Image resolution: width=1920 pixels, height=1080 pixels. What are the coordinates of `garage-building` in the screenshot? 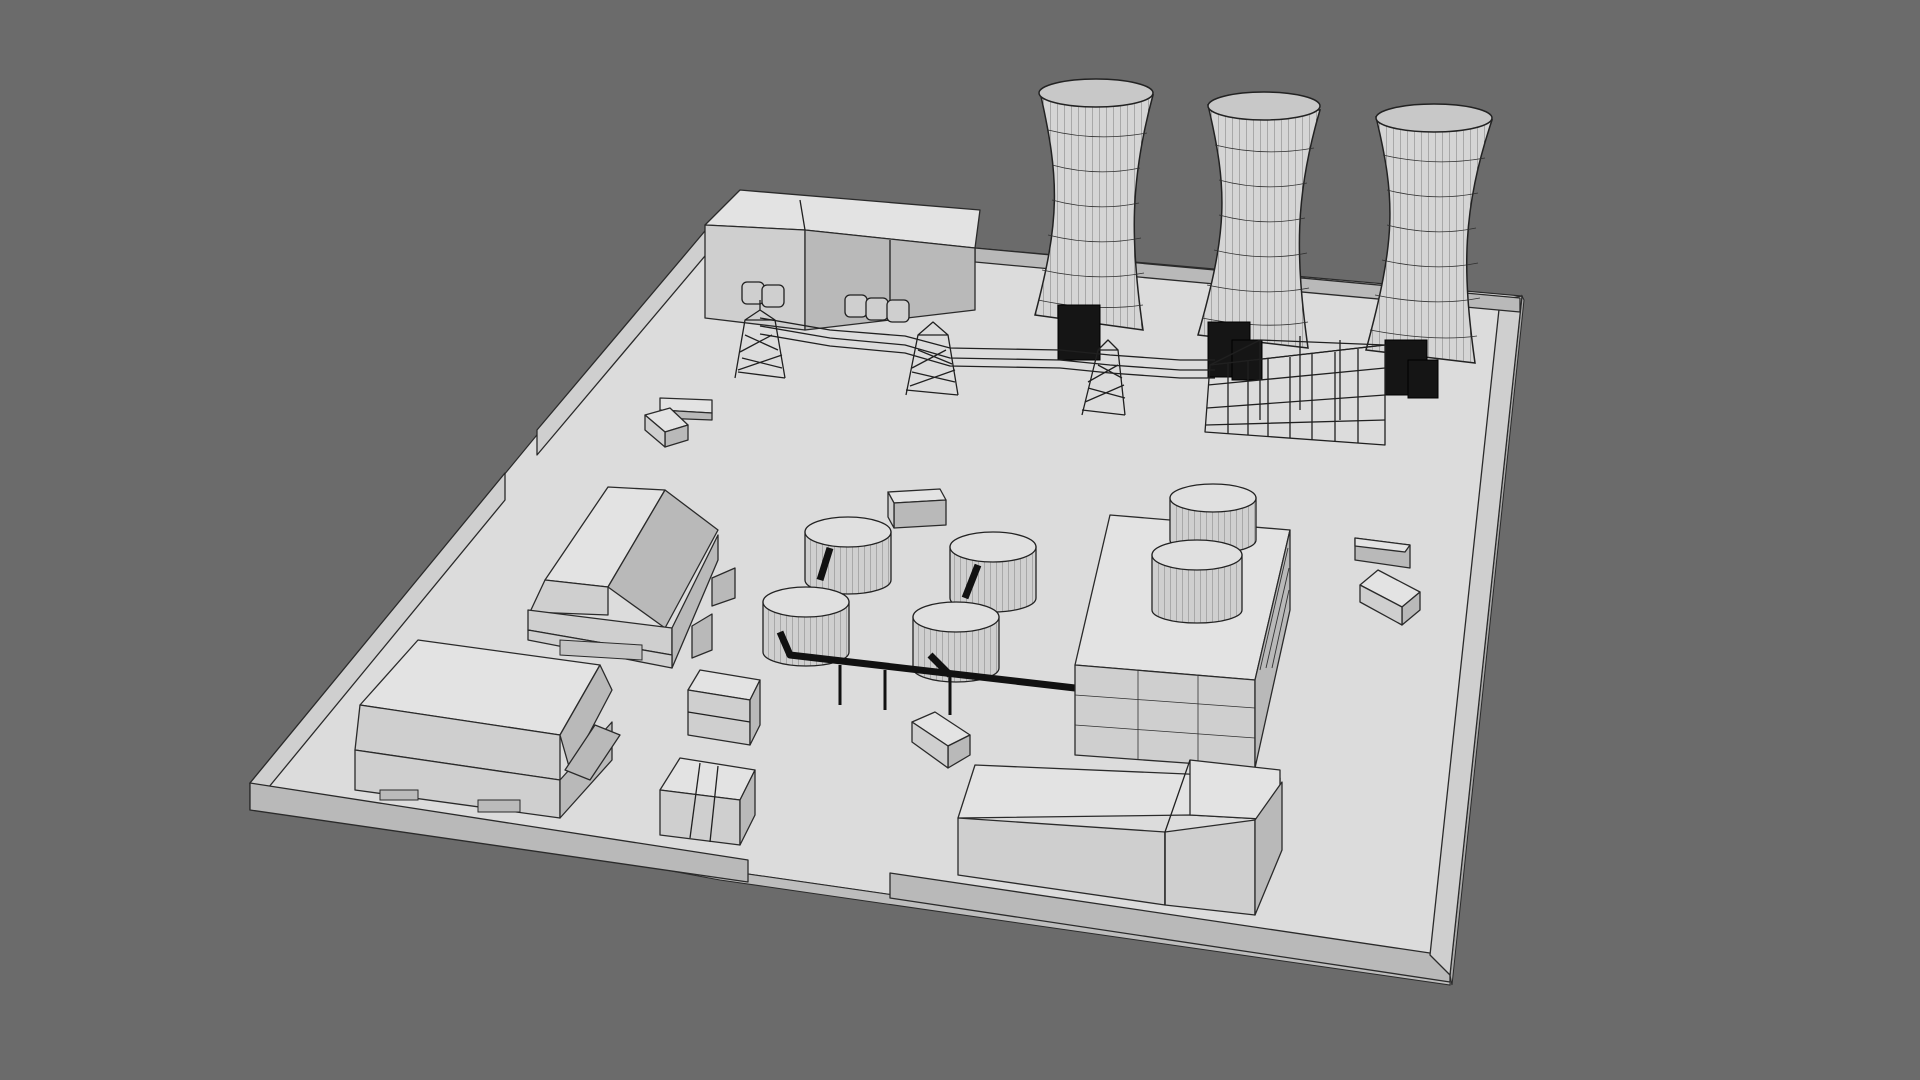 It's located at (842, 260).